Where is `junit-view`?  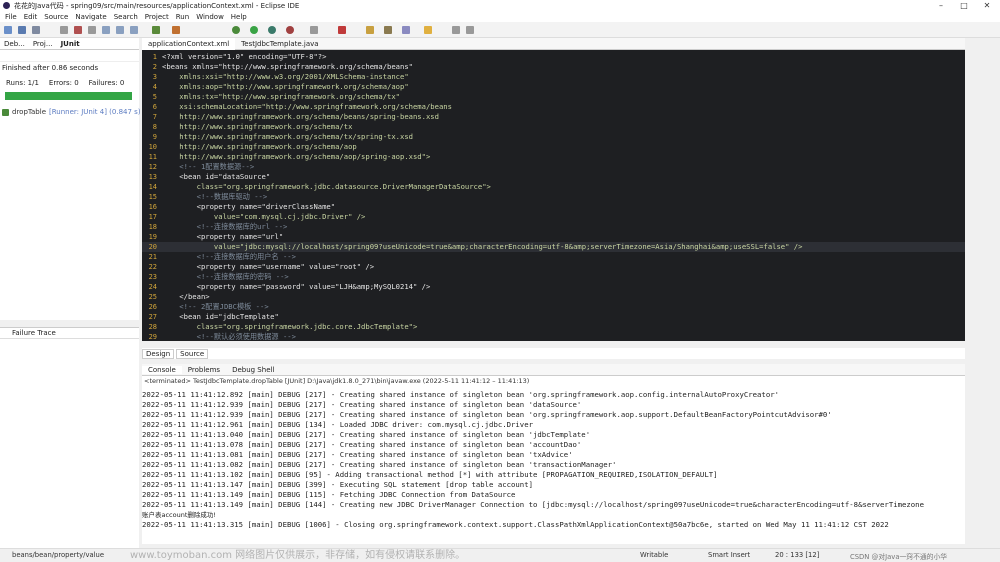
junit-view is located at coordinates (69, 185).